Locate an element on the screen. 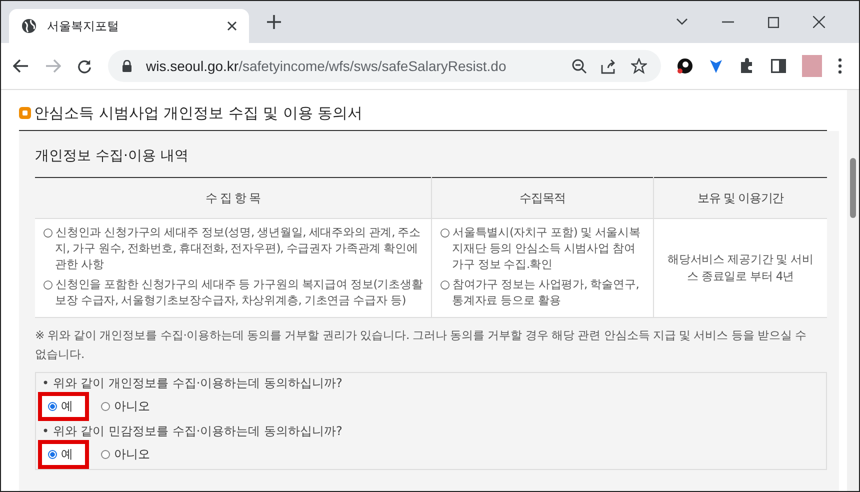 The image size is (860, 492). list-item: ○ 참여가구 정보는 사업평가, 학술연구, 통계자료 등으로 활용 is located at coordinates (540, 292).